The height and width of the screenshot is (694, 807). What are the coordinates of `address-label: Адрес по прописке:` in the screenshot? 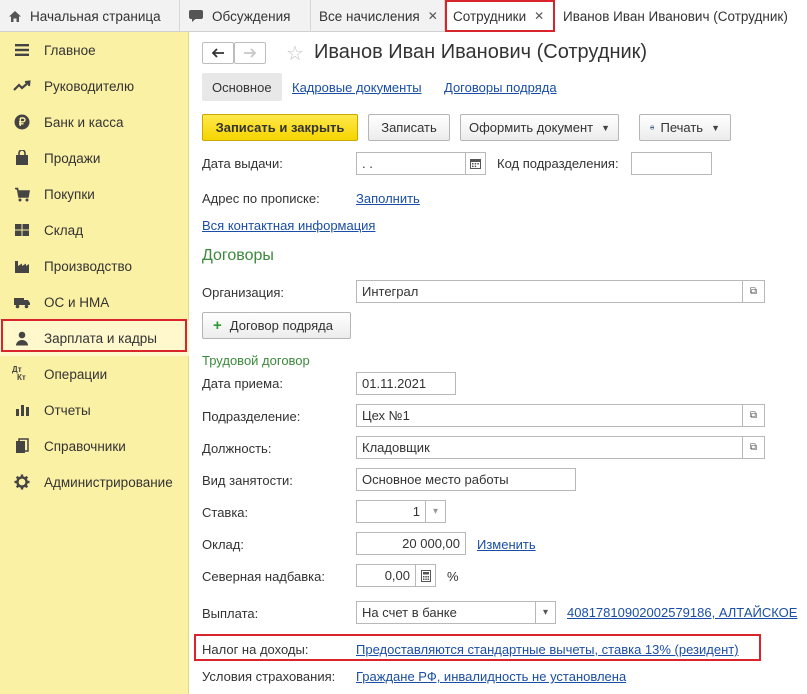 It's located at (261, 198).